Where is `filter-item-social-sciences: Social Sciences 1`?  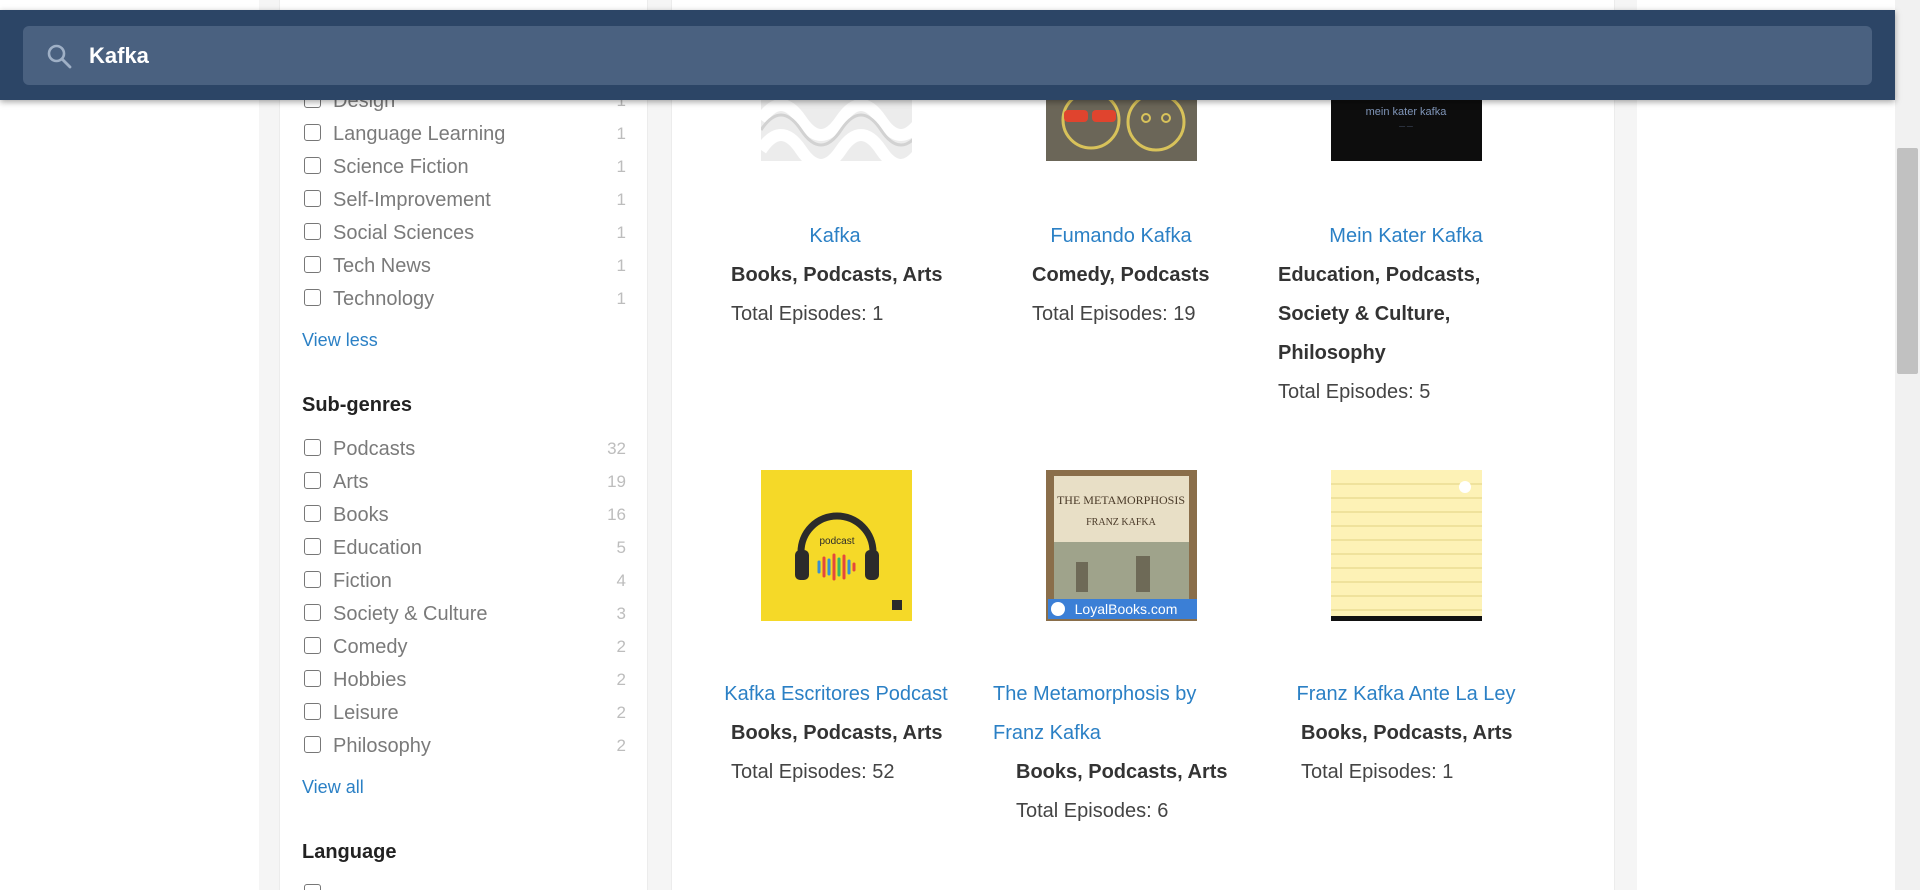 filter-item-social-sciences: Social Sciences 1 is located at coordinates (464, 233).